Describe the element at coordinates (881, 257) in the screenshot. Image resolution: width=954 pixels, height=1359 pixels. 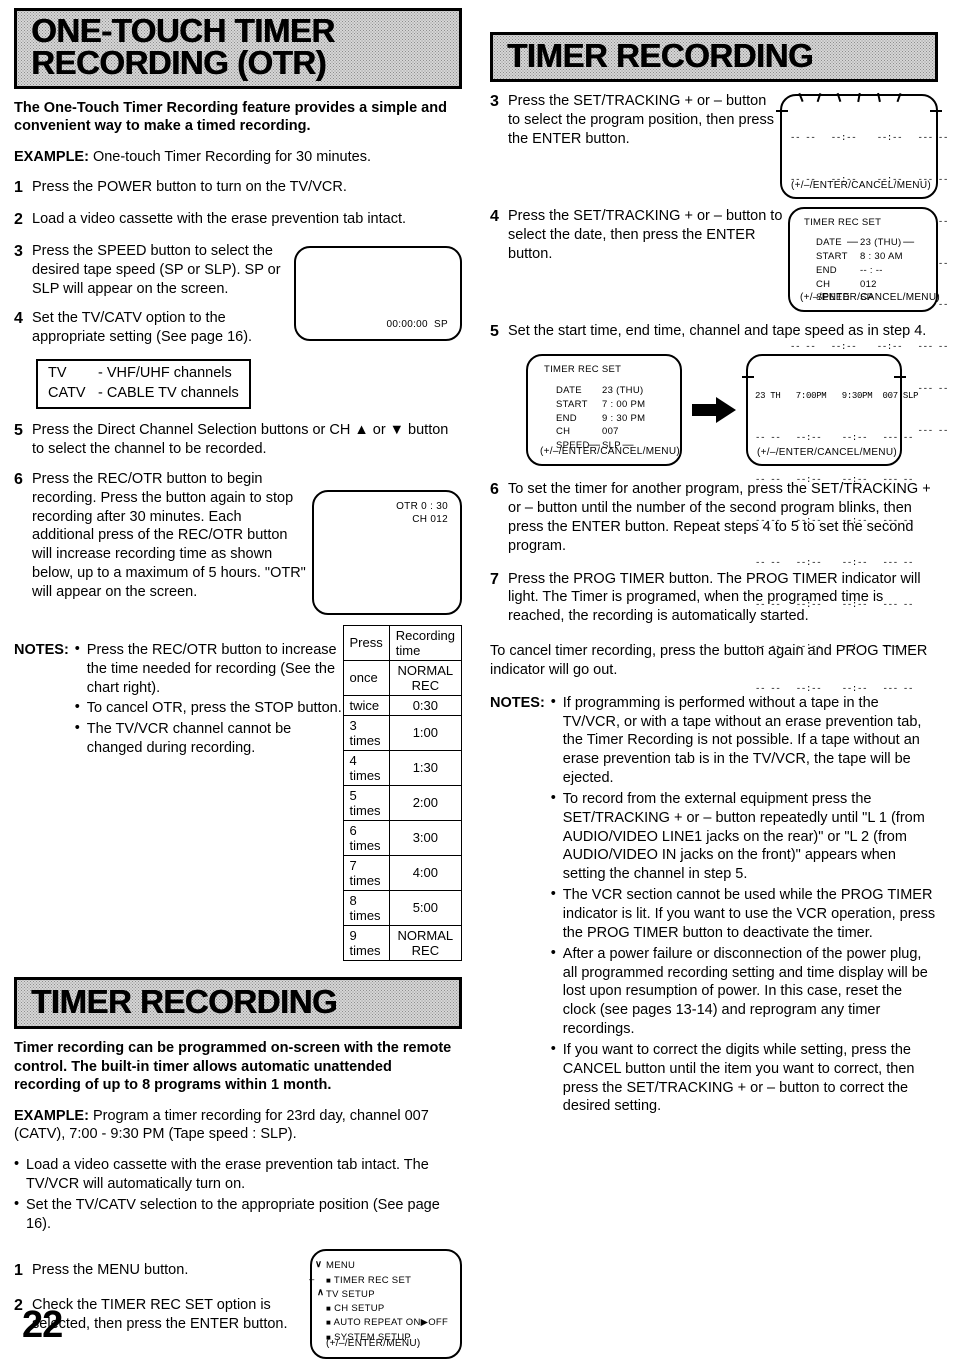
I see `osd-trs-value: 8 : 30 AM` at that location.